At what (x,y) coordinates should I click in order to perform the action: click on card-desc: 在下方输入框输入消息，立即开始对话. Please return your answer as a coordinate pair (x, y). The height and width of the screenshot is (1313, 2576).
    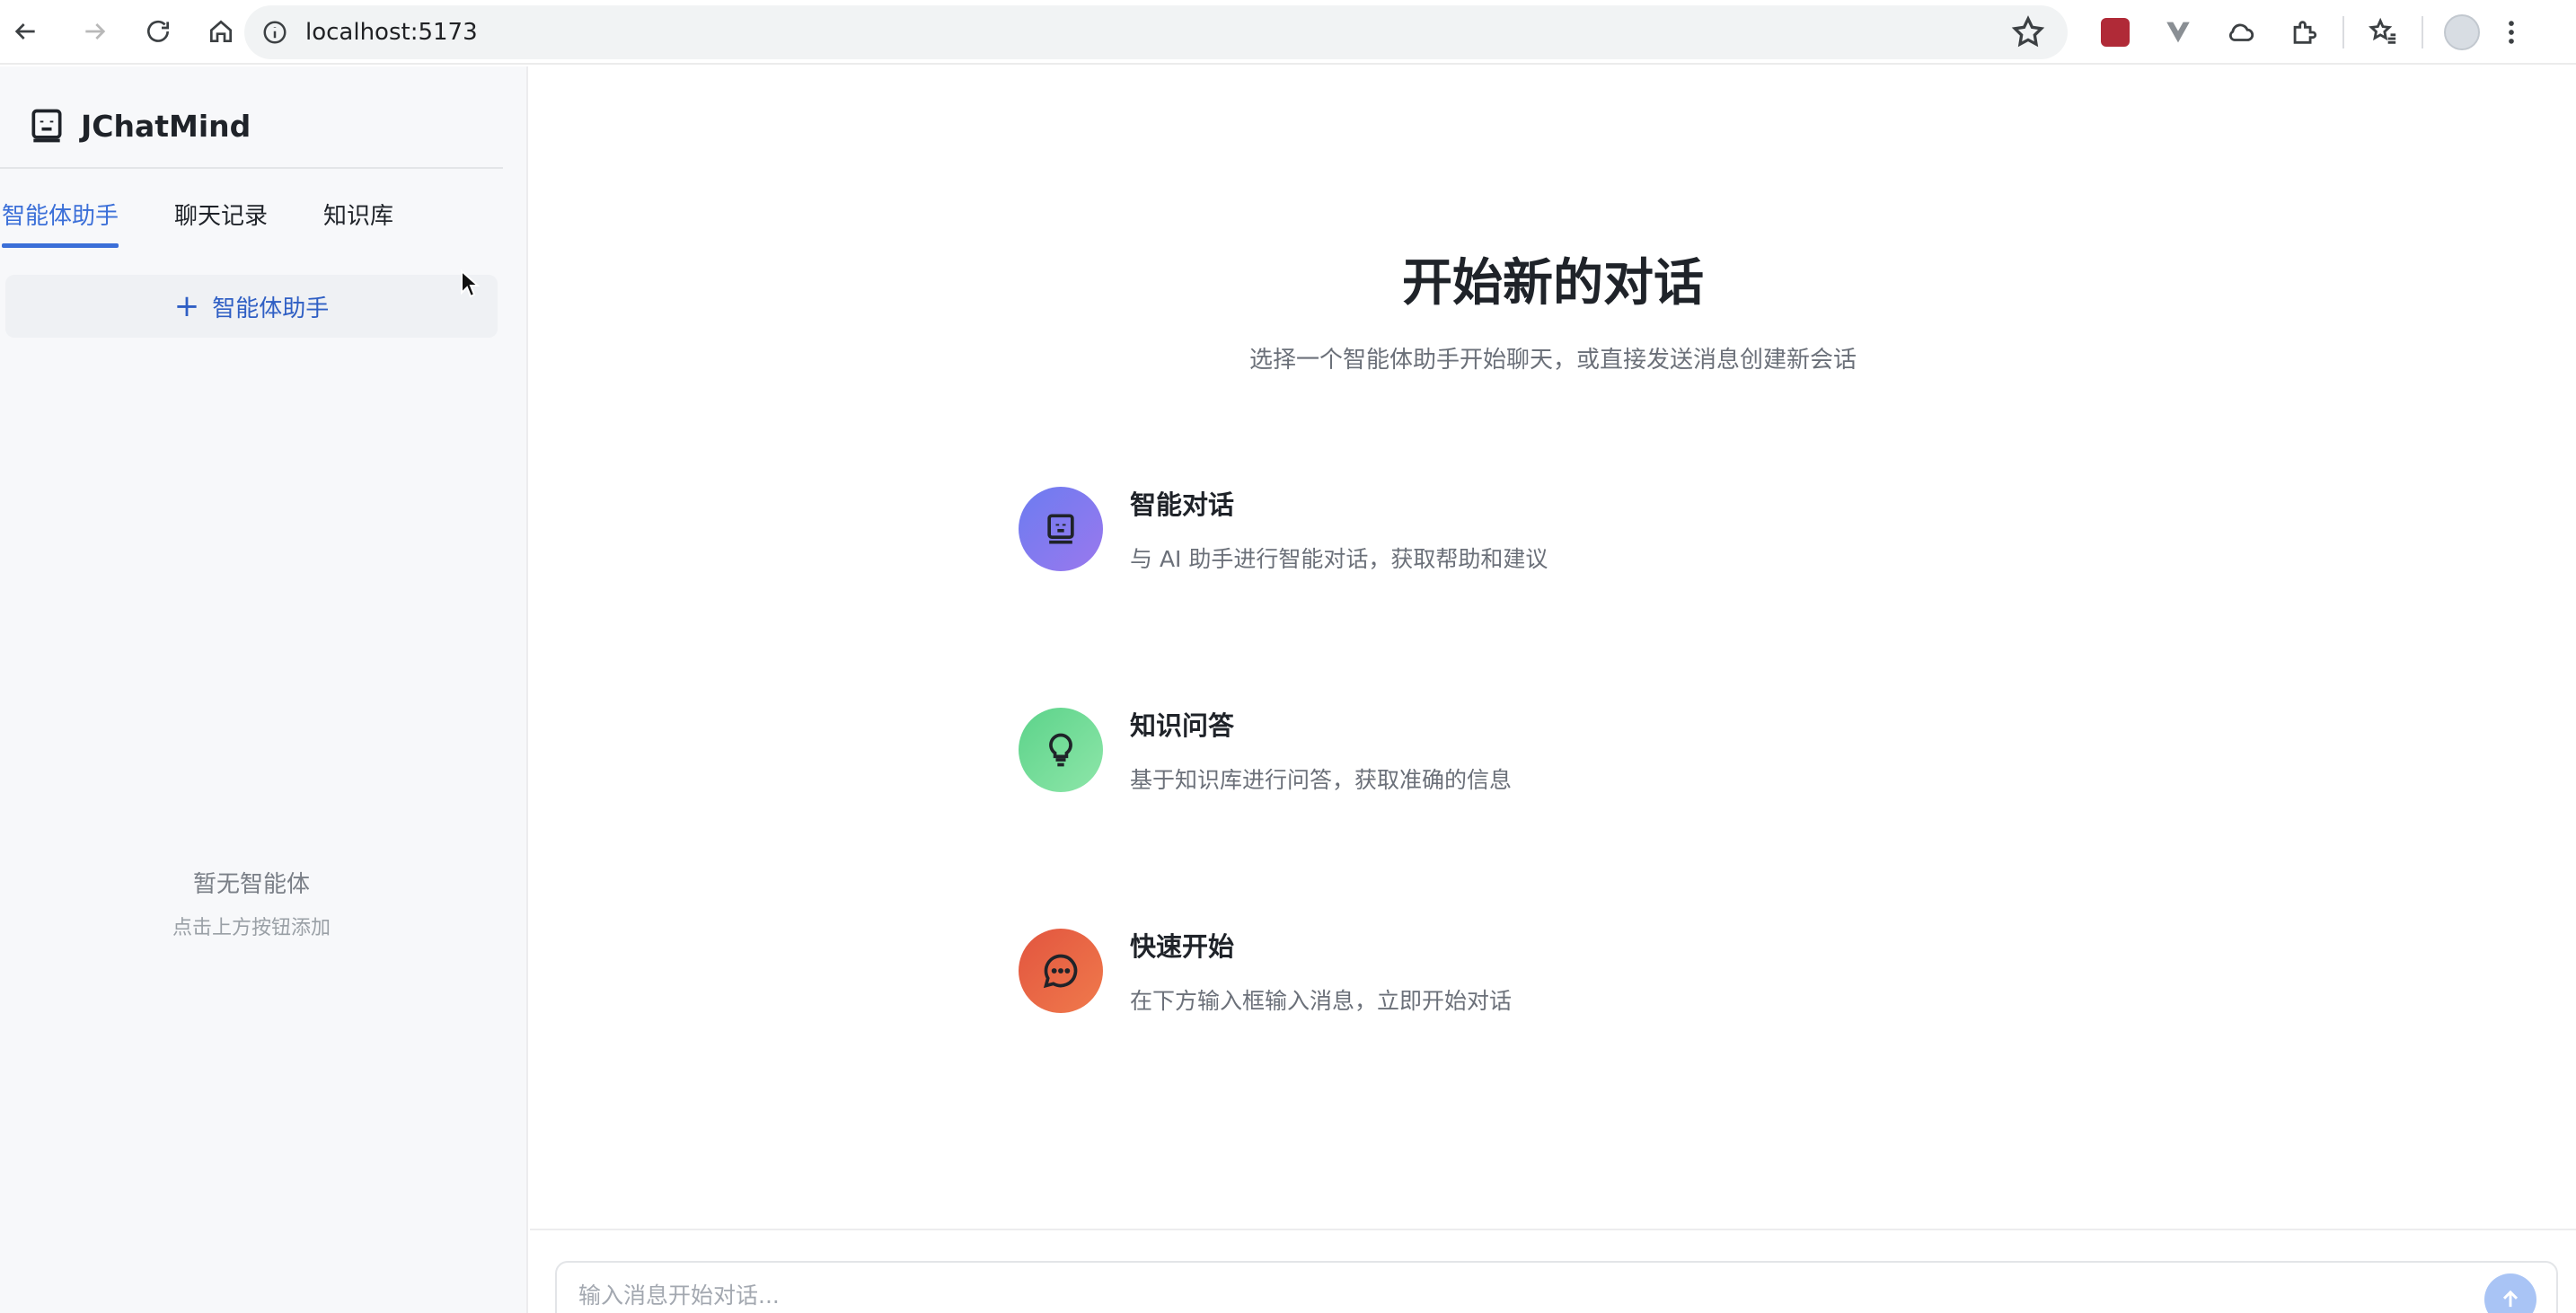
    Looking at the image, I should click on (1321, 1001).